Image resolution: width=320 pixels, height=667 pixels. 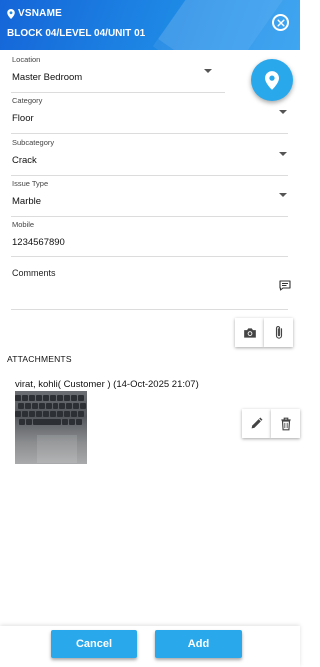 I want to click on mobile-label: Mobile, so click(x=23, y=224).